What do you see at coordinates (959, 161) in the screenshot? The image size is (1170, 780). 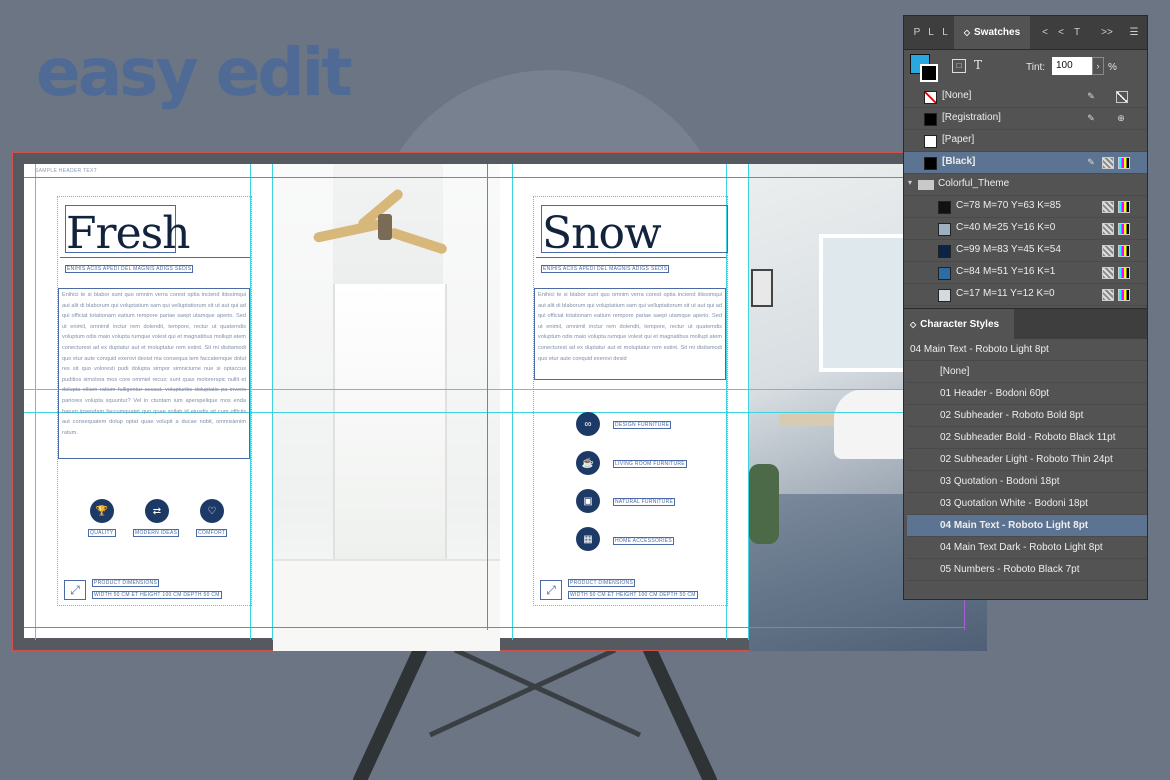 I see `swatch-name: [Black]` at bounding box center [959, 161].